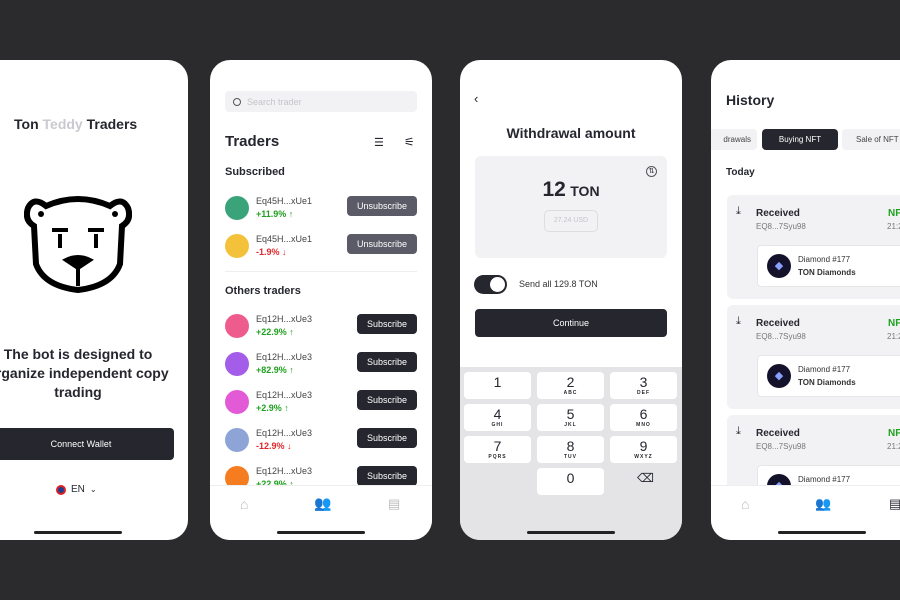 This screenshot has width=900, height=600. I want to click on trader-change: -12.9% ↓, so click(274, 446).